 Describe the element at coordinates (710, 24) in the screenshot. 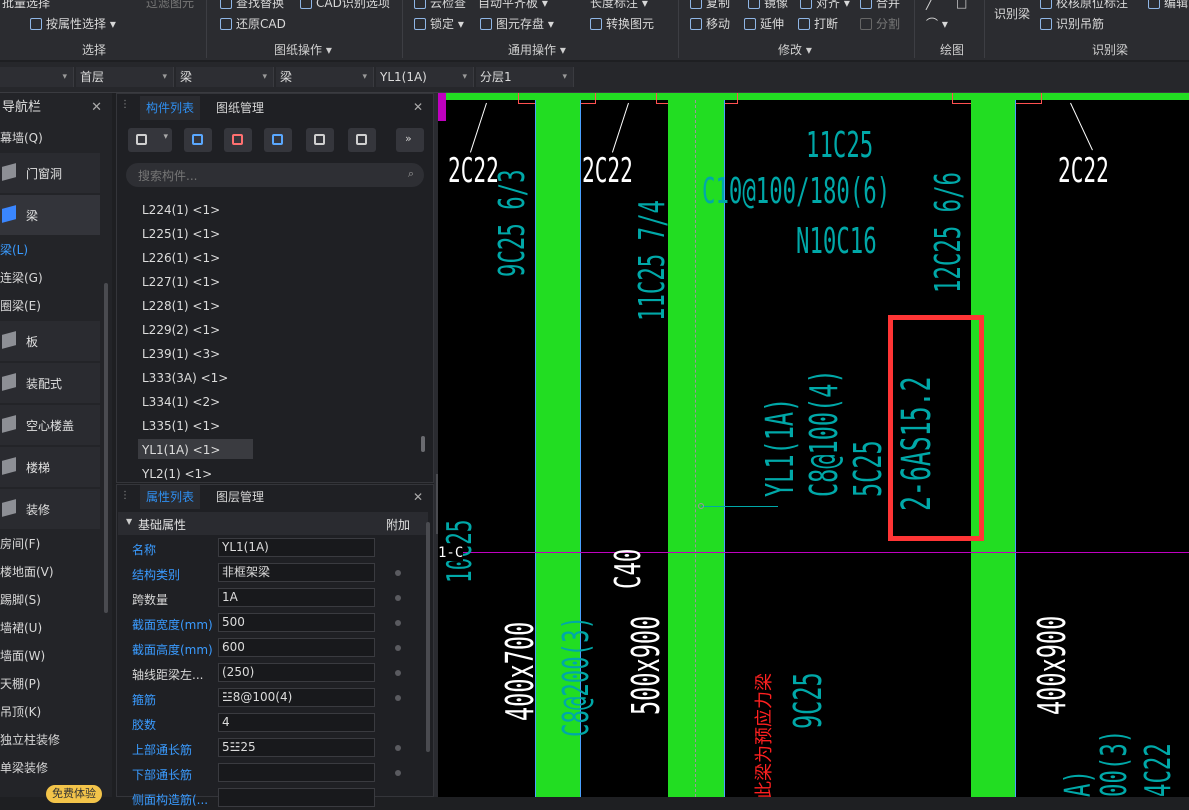

I see `move-button: 移动` at that location.